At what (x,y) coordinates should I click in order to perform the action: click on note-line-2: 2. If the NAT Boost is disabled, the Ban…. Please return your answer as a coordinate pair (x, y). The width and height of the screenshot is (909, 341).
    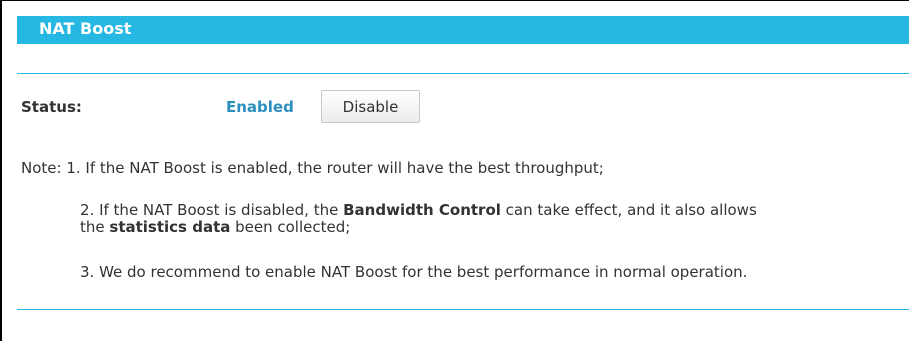
    Looking at the image, I should click on (418, 210).